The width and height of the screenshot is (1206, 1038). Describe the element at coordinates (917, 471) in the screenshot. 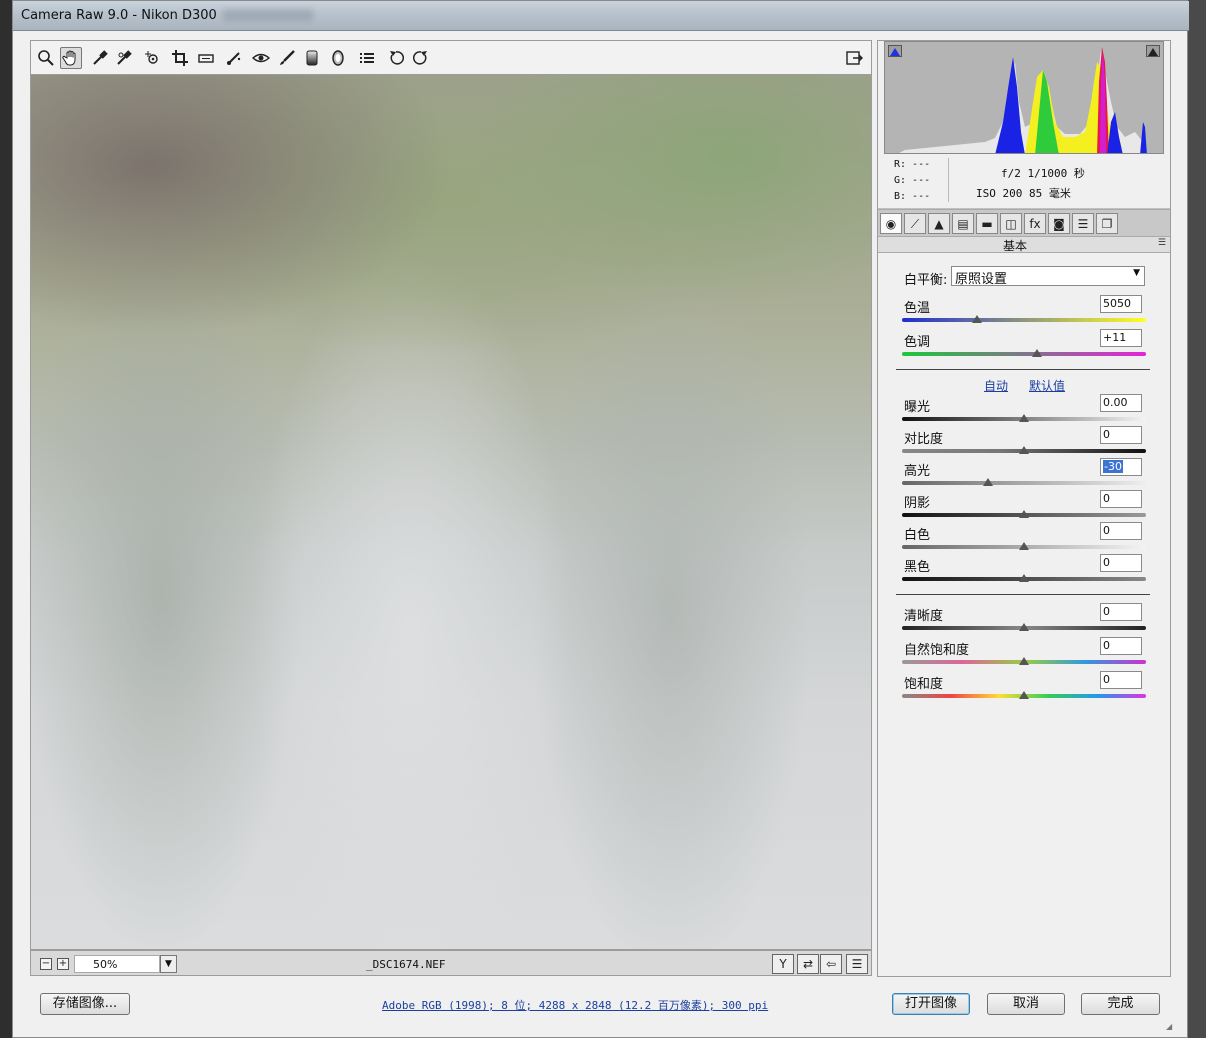

I see `highlights-label: 高光` at that location.